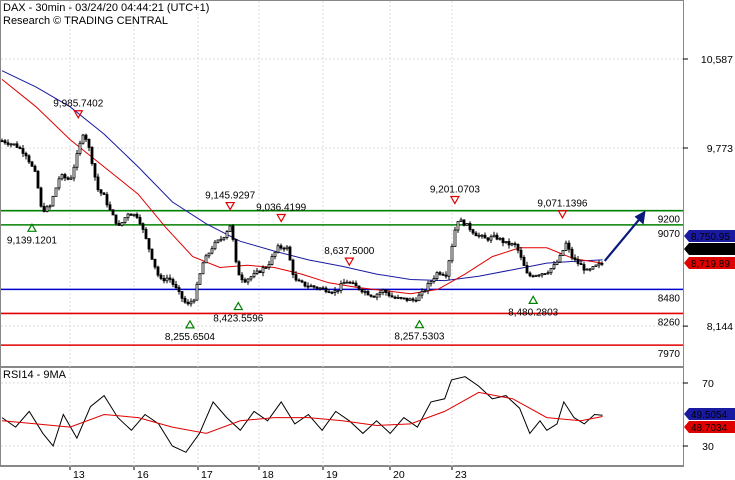 Image resolution: width=735 pixels, height=480 pixels. What do you see at coordinates (669, 354) in the screenshot?
I see `level-label-7970: 7970` at bounding box center [669, 354].